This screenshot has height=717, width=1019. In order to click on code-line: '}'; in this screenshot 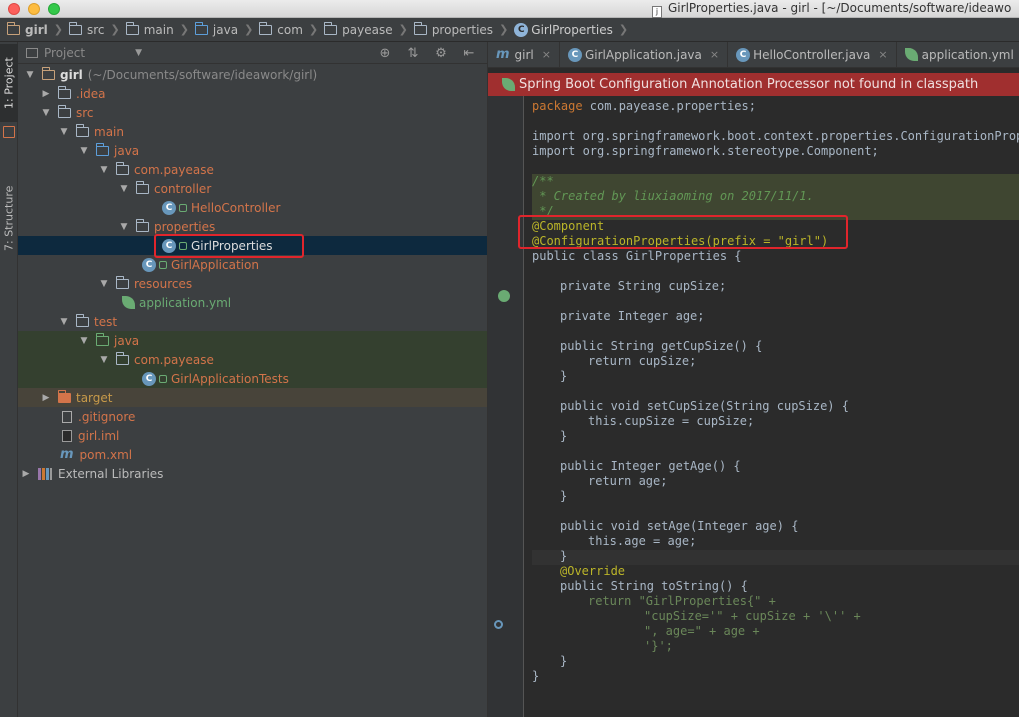, I will do `click(658, 646)`.